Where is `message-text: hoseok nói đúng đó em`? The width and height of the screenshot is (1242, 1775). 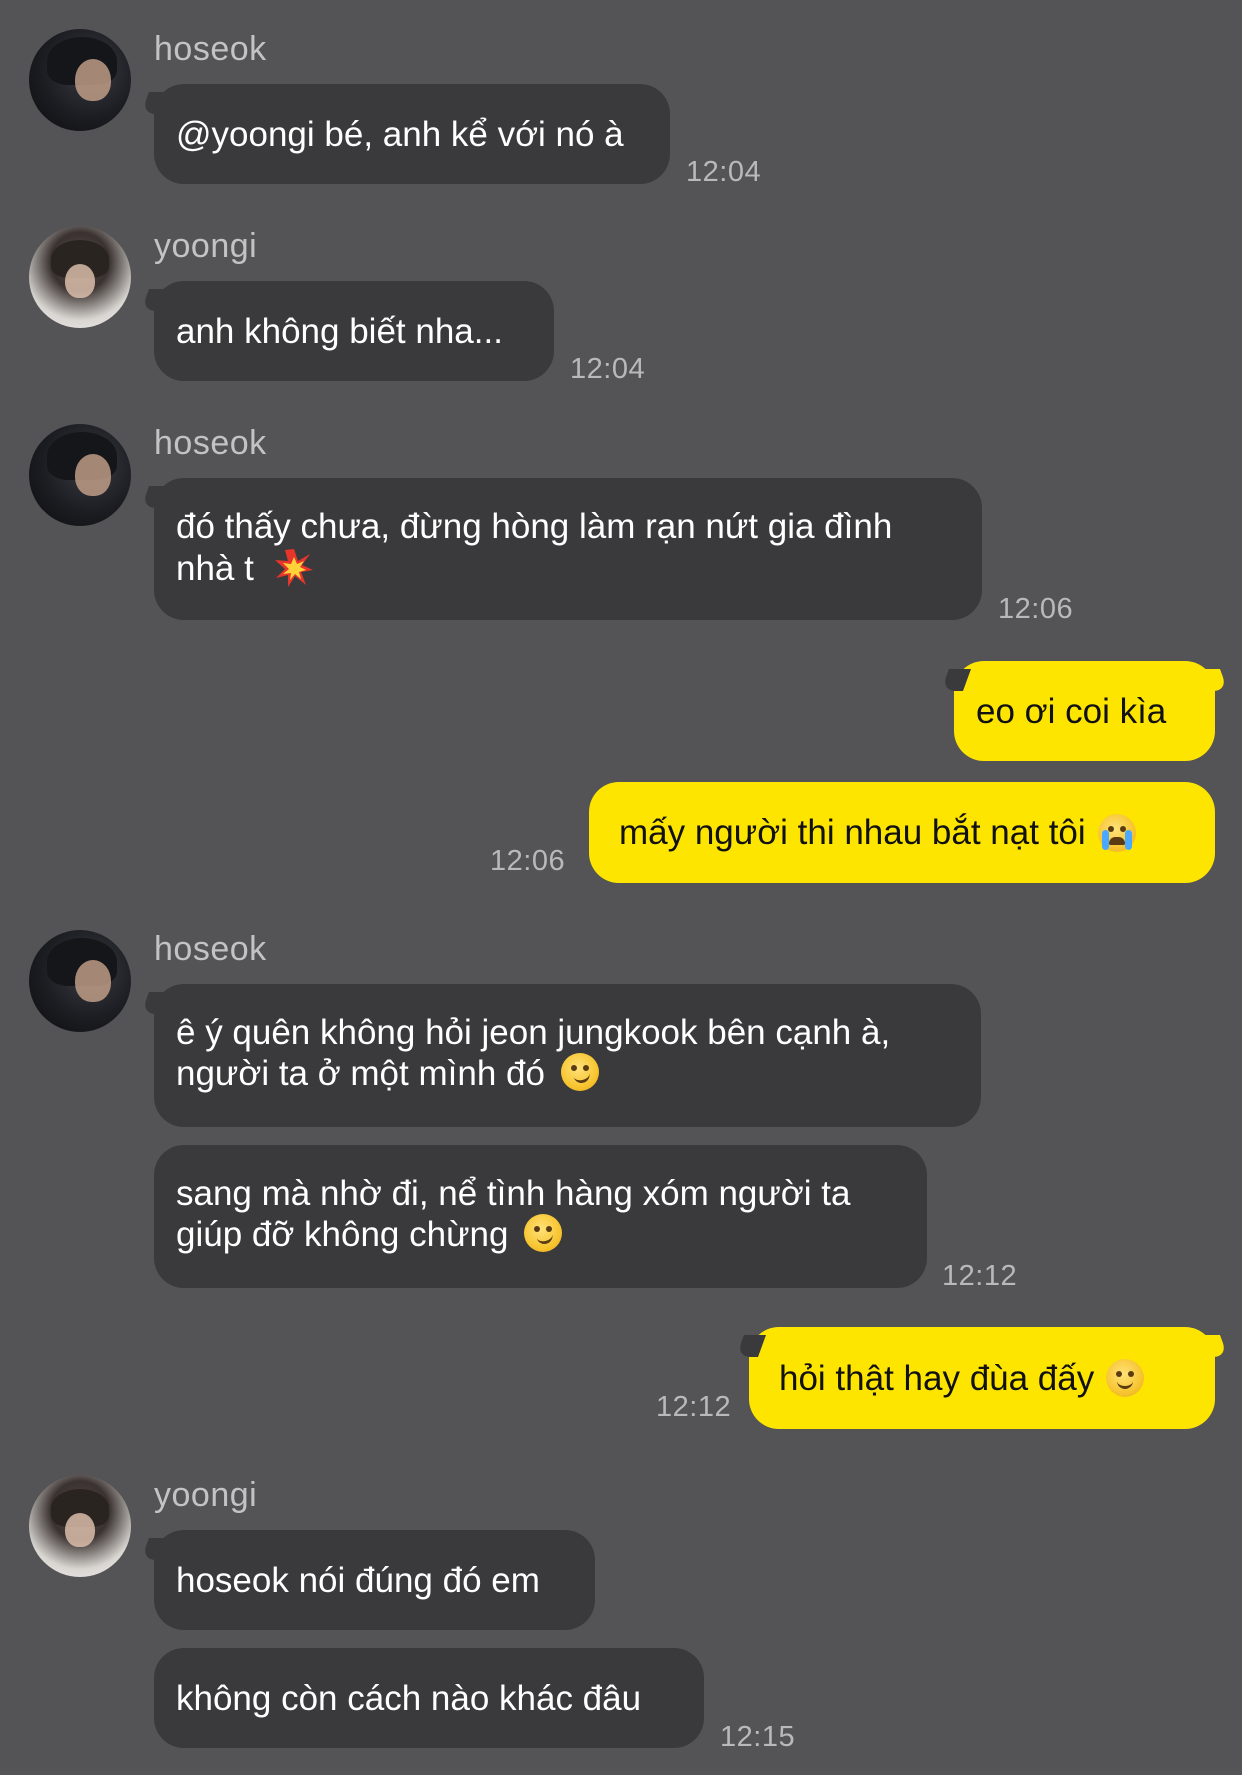
message-text: hoseok nói đúng đó em is located at coordinates (358, 1580).